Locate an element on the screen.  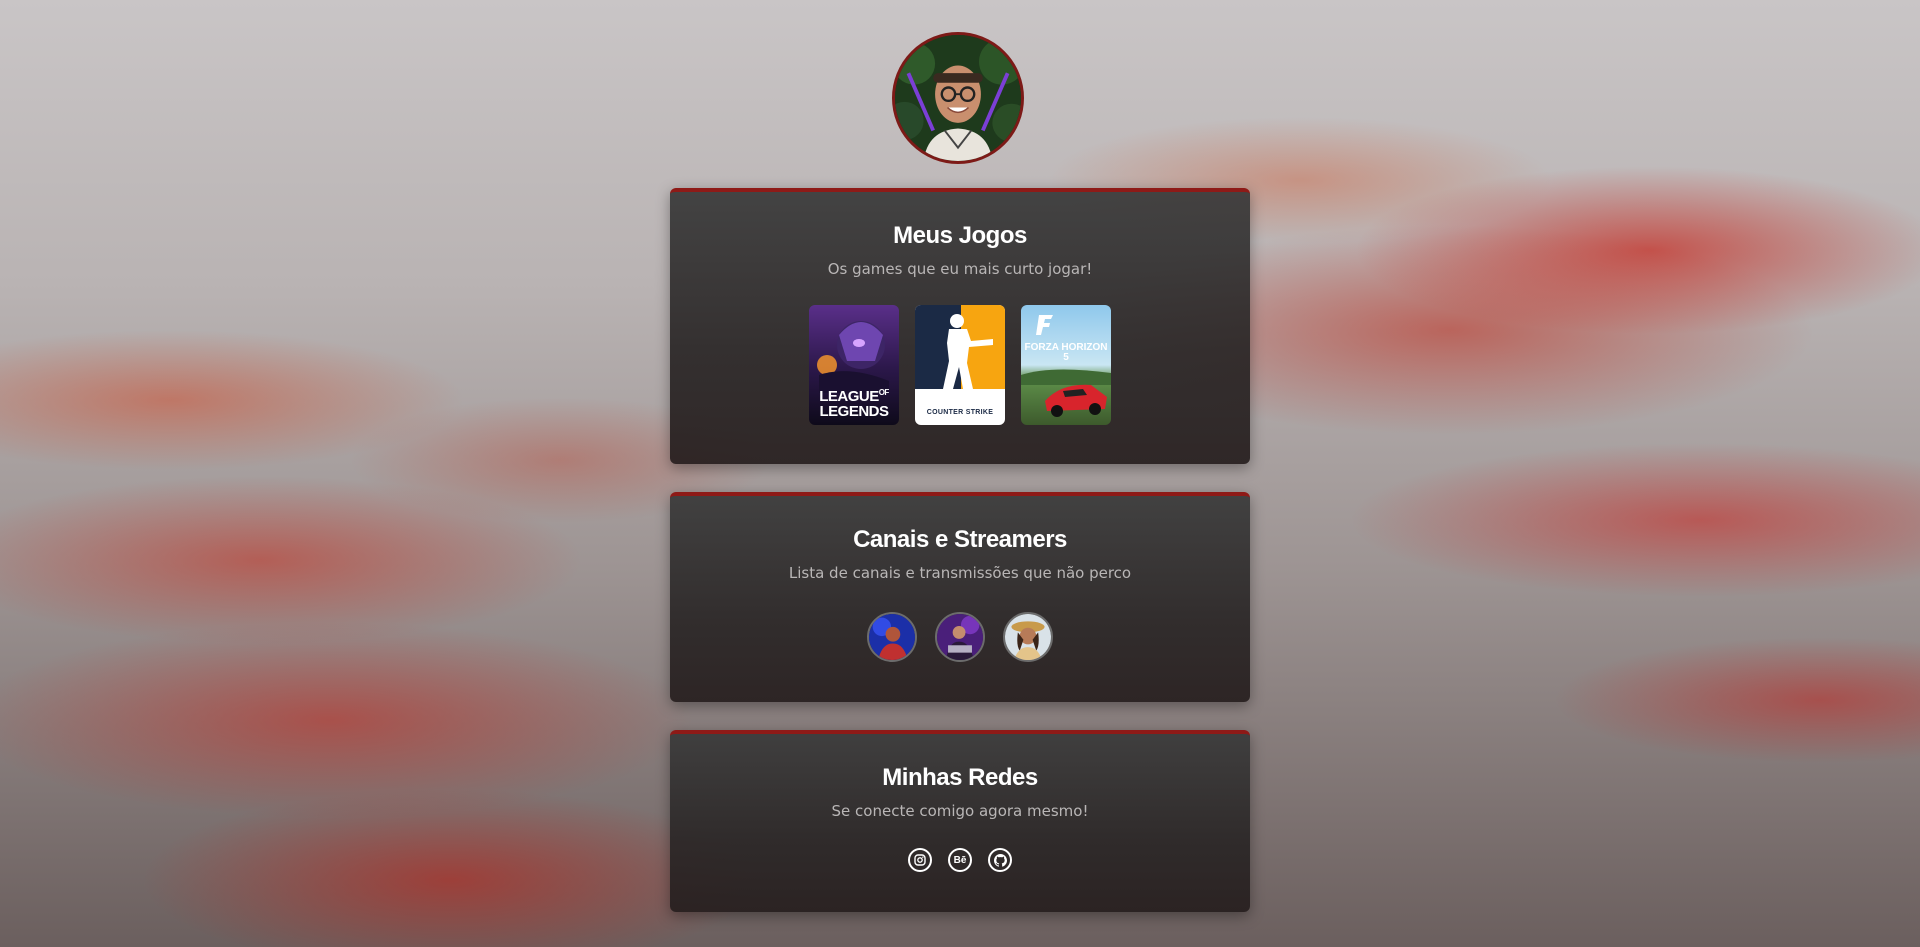
forza-cover-art is located at coordinates (1066, 365).